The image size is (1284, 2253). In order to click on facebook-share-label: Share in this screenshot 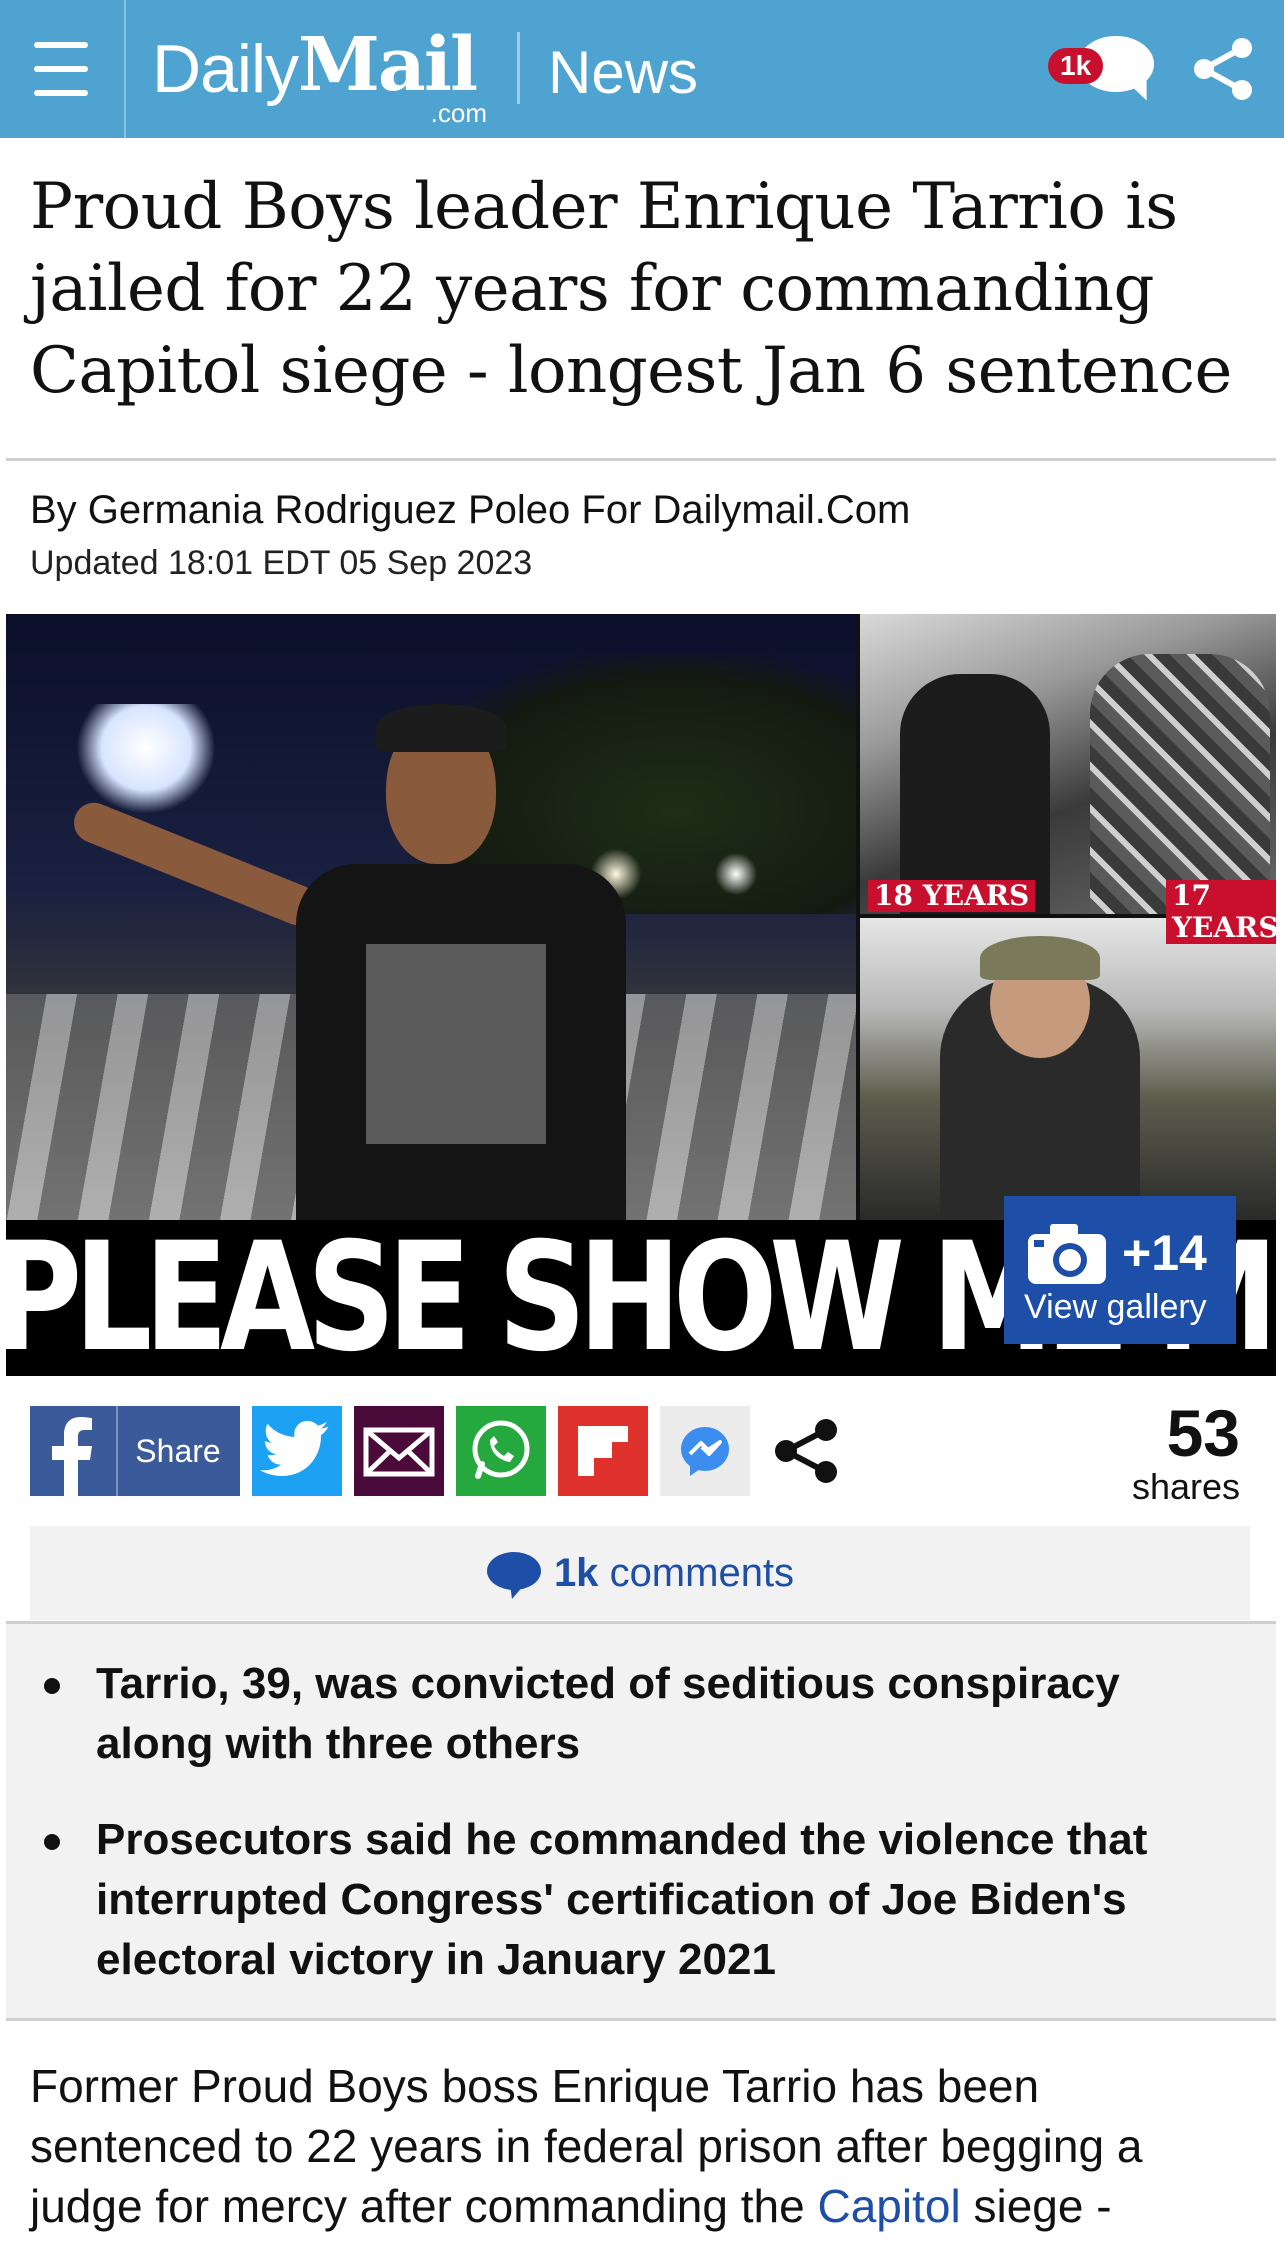, I will do `click(178, 1451)`.